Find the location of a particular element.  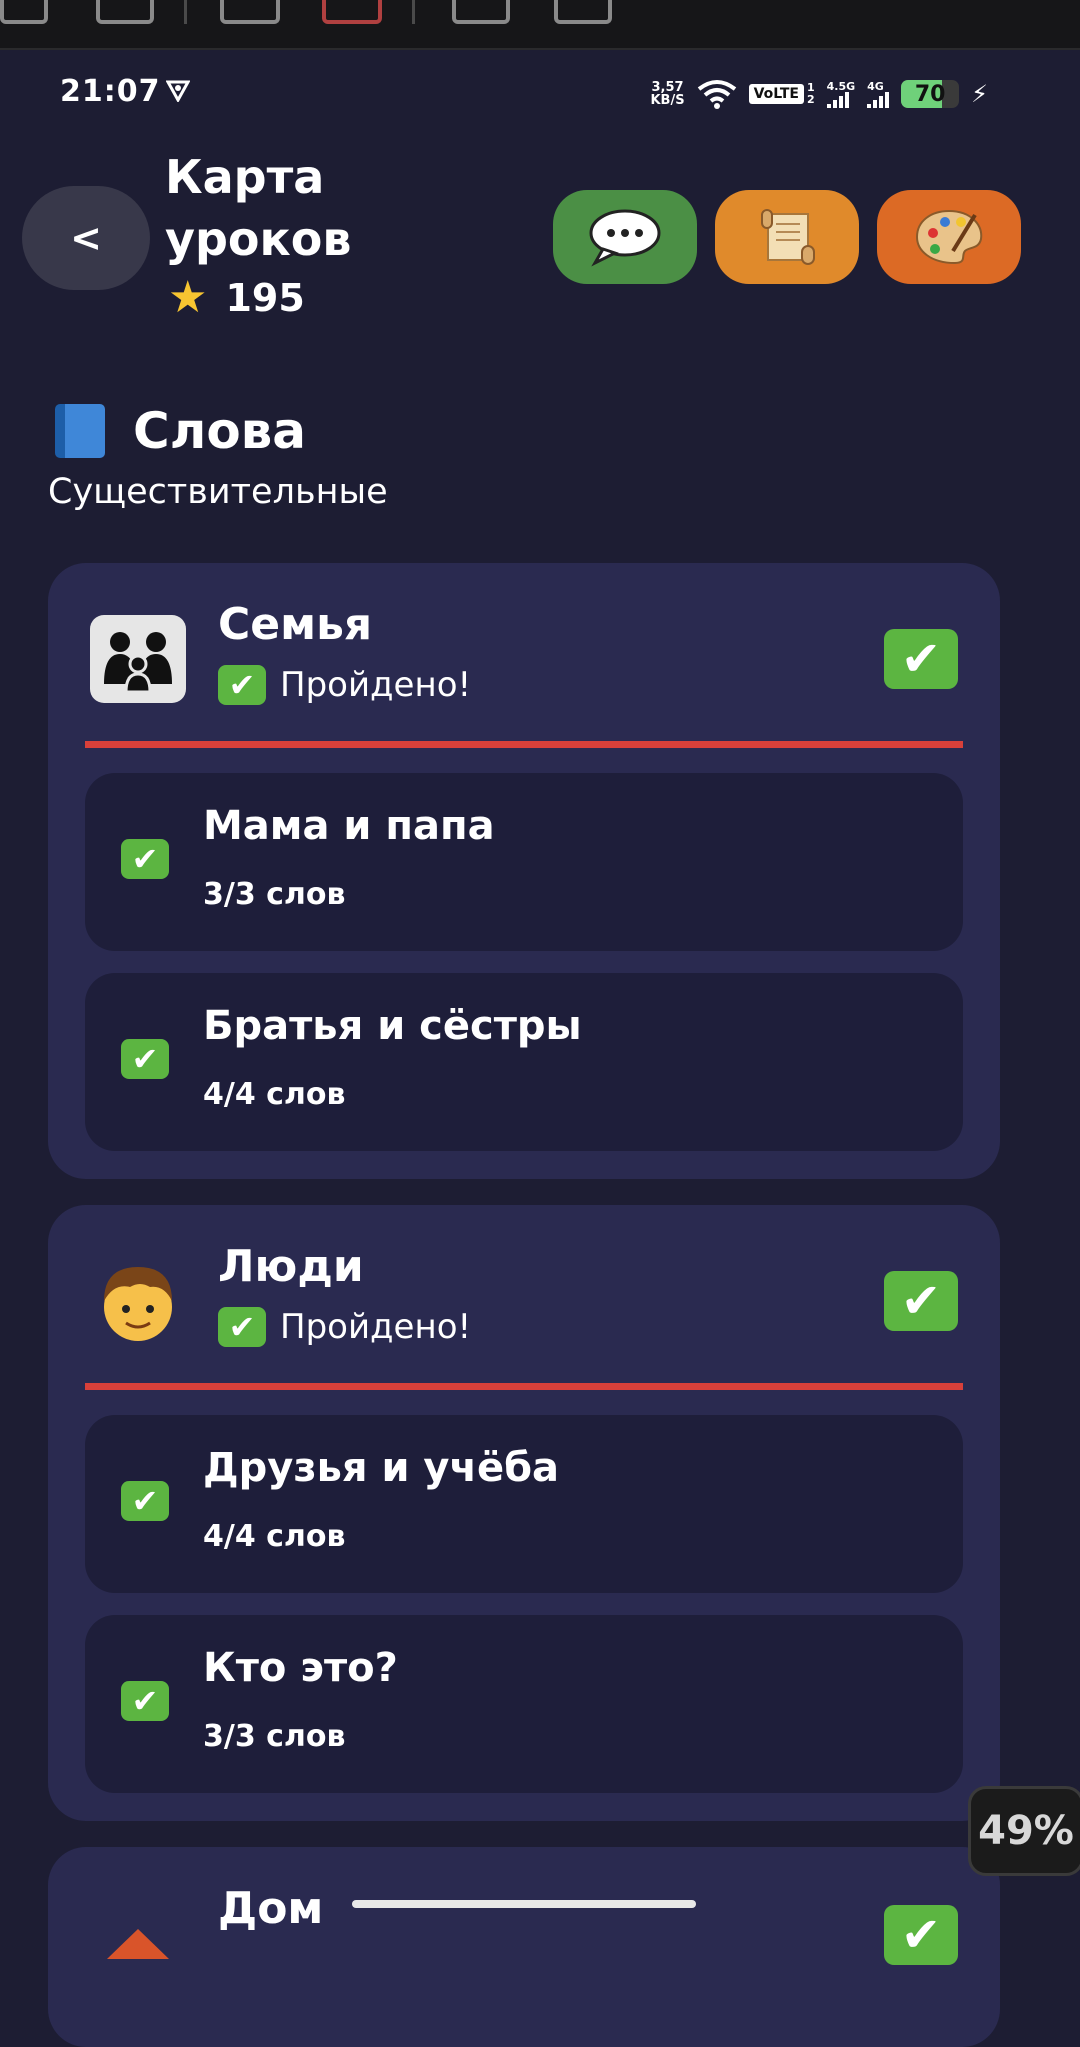

charging-icon: ⚡ is located at coordinates (979, 94).